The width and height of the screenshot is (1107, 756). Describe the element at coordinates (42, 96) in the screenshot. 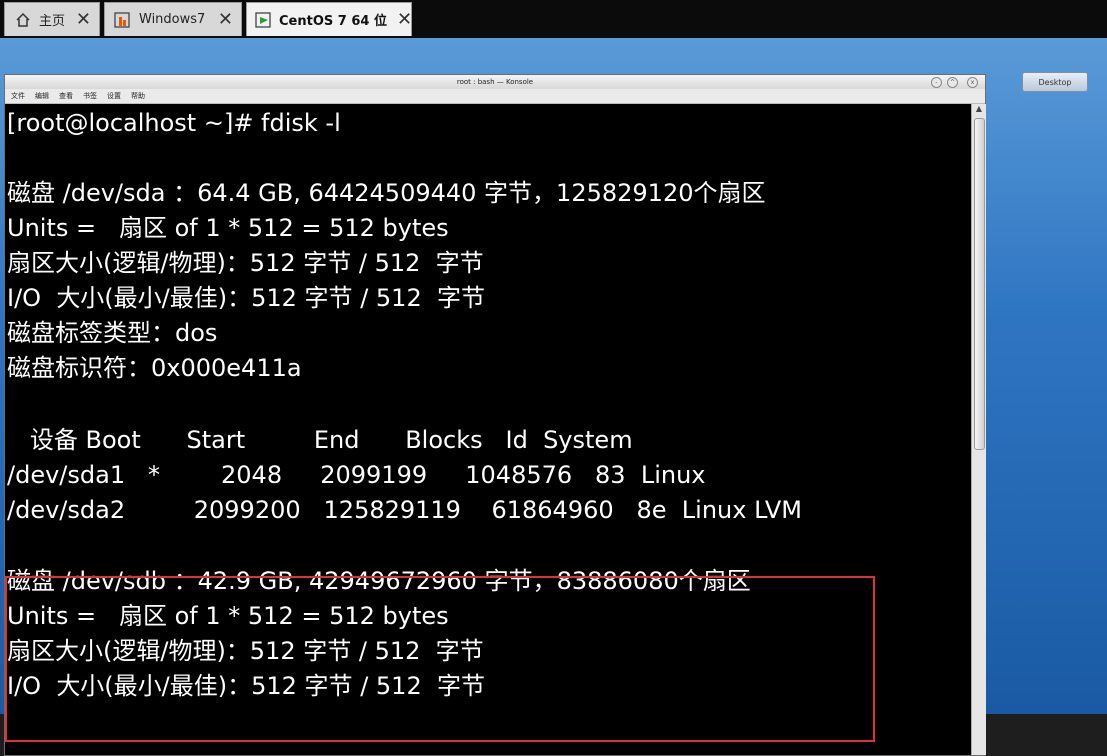

I see `menu-edit: 编辑` at that location.